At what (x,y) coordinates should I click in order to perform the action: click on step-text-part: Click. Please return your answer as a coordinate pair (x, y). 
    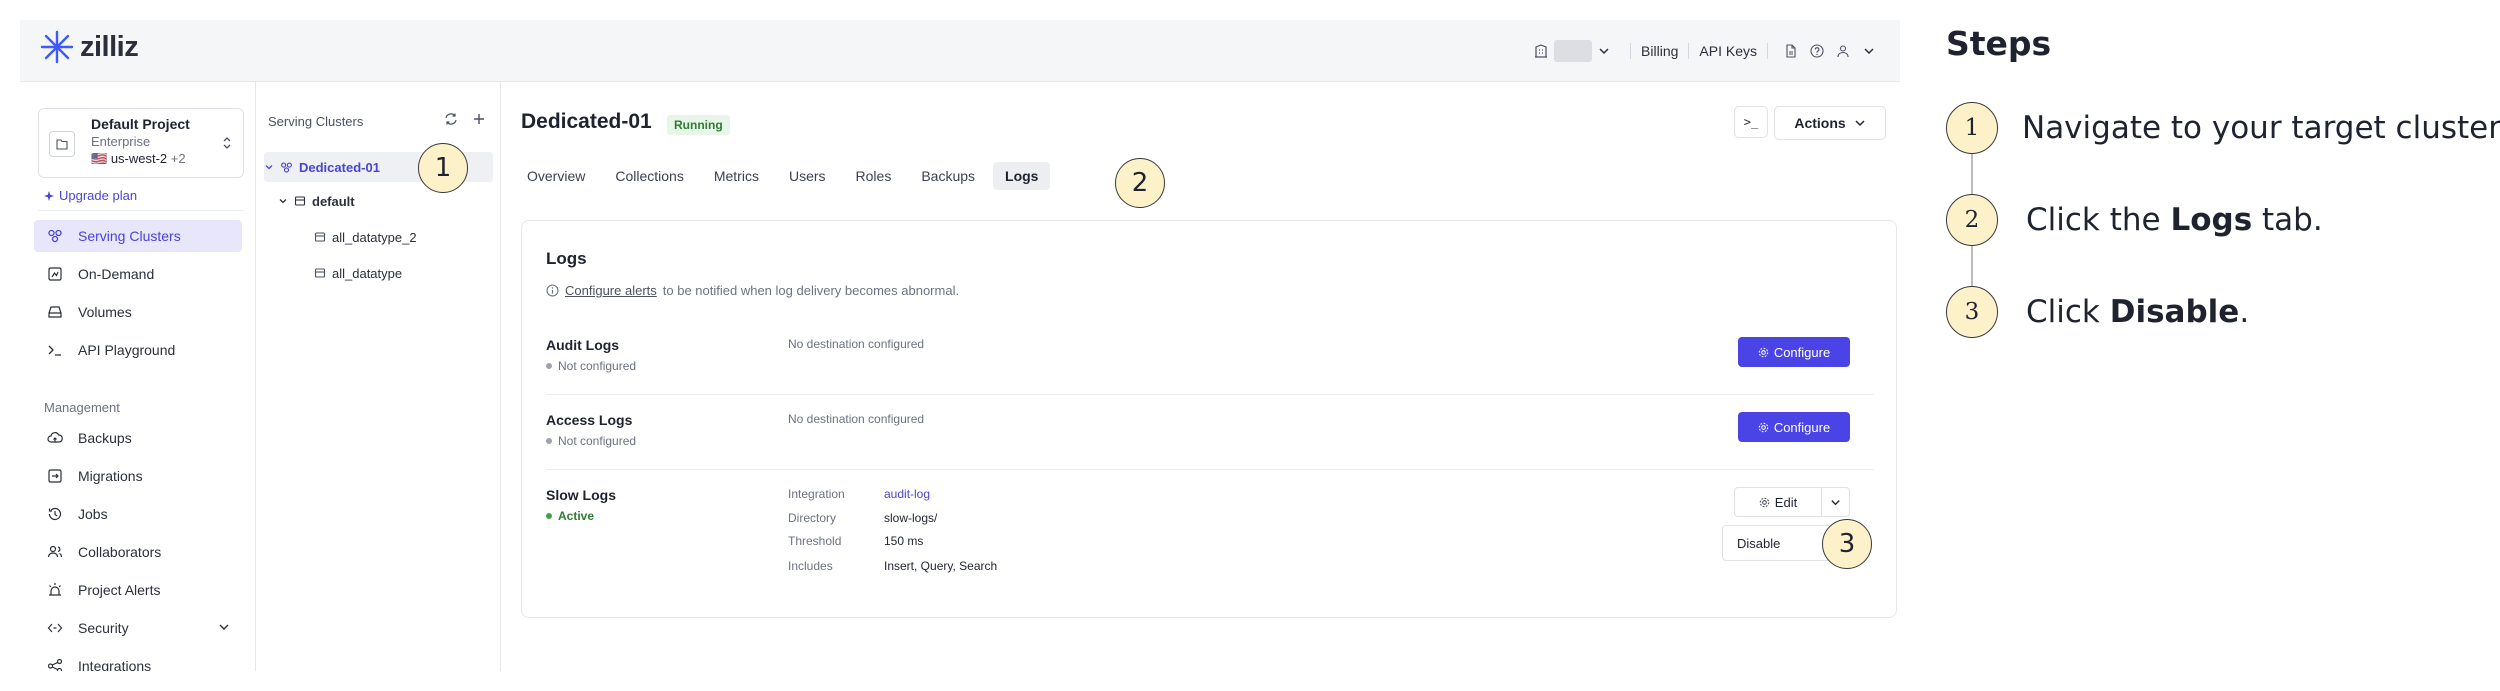
    Looking at the image, I should click on (2068, 312).